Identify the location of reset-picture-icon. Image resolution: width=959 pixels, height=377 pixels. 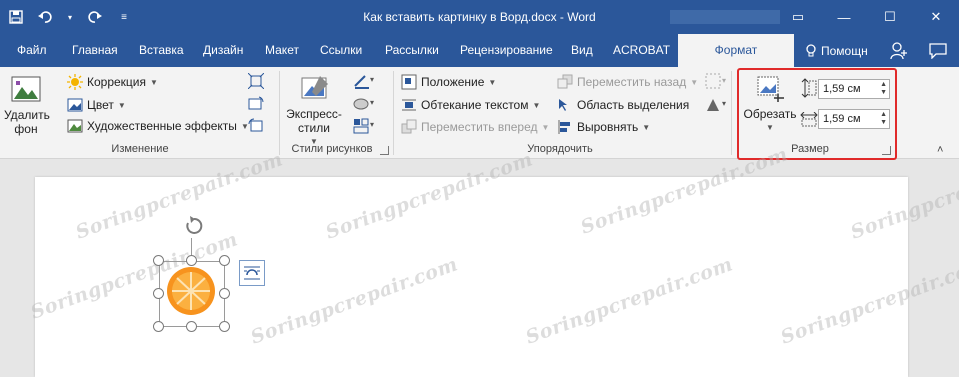
(256, 127).